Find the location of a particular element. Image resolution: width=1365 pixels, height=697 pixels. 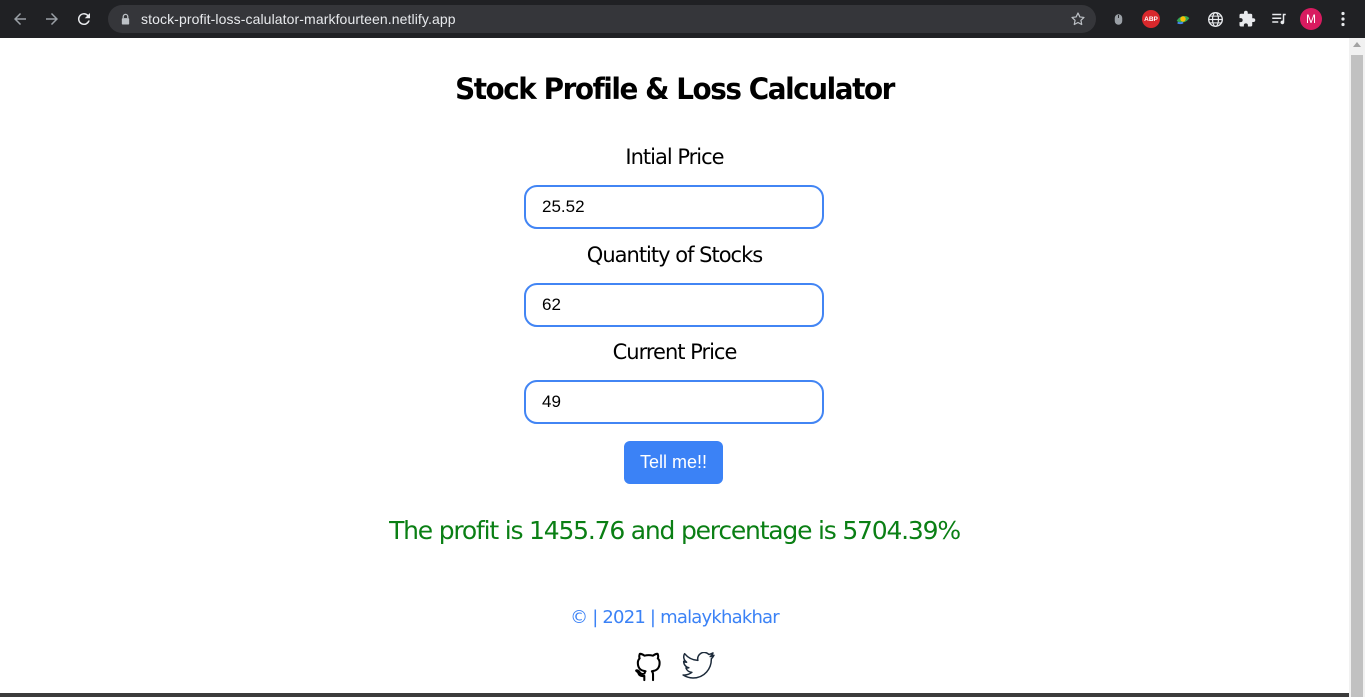

page-title: Stock Profile & Loss Calculator is located at coordinates (675, 89).